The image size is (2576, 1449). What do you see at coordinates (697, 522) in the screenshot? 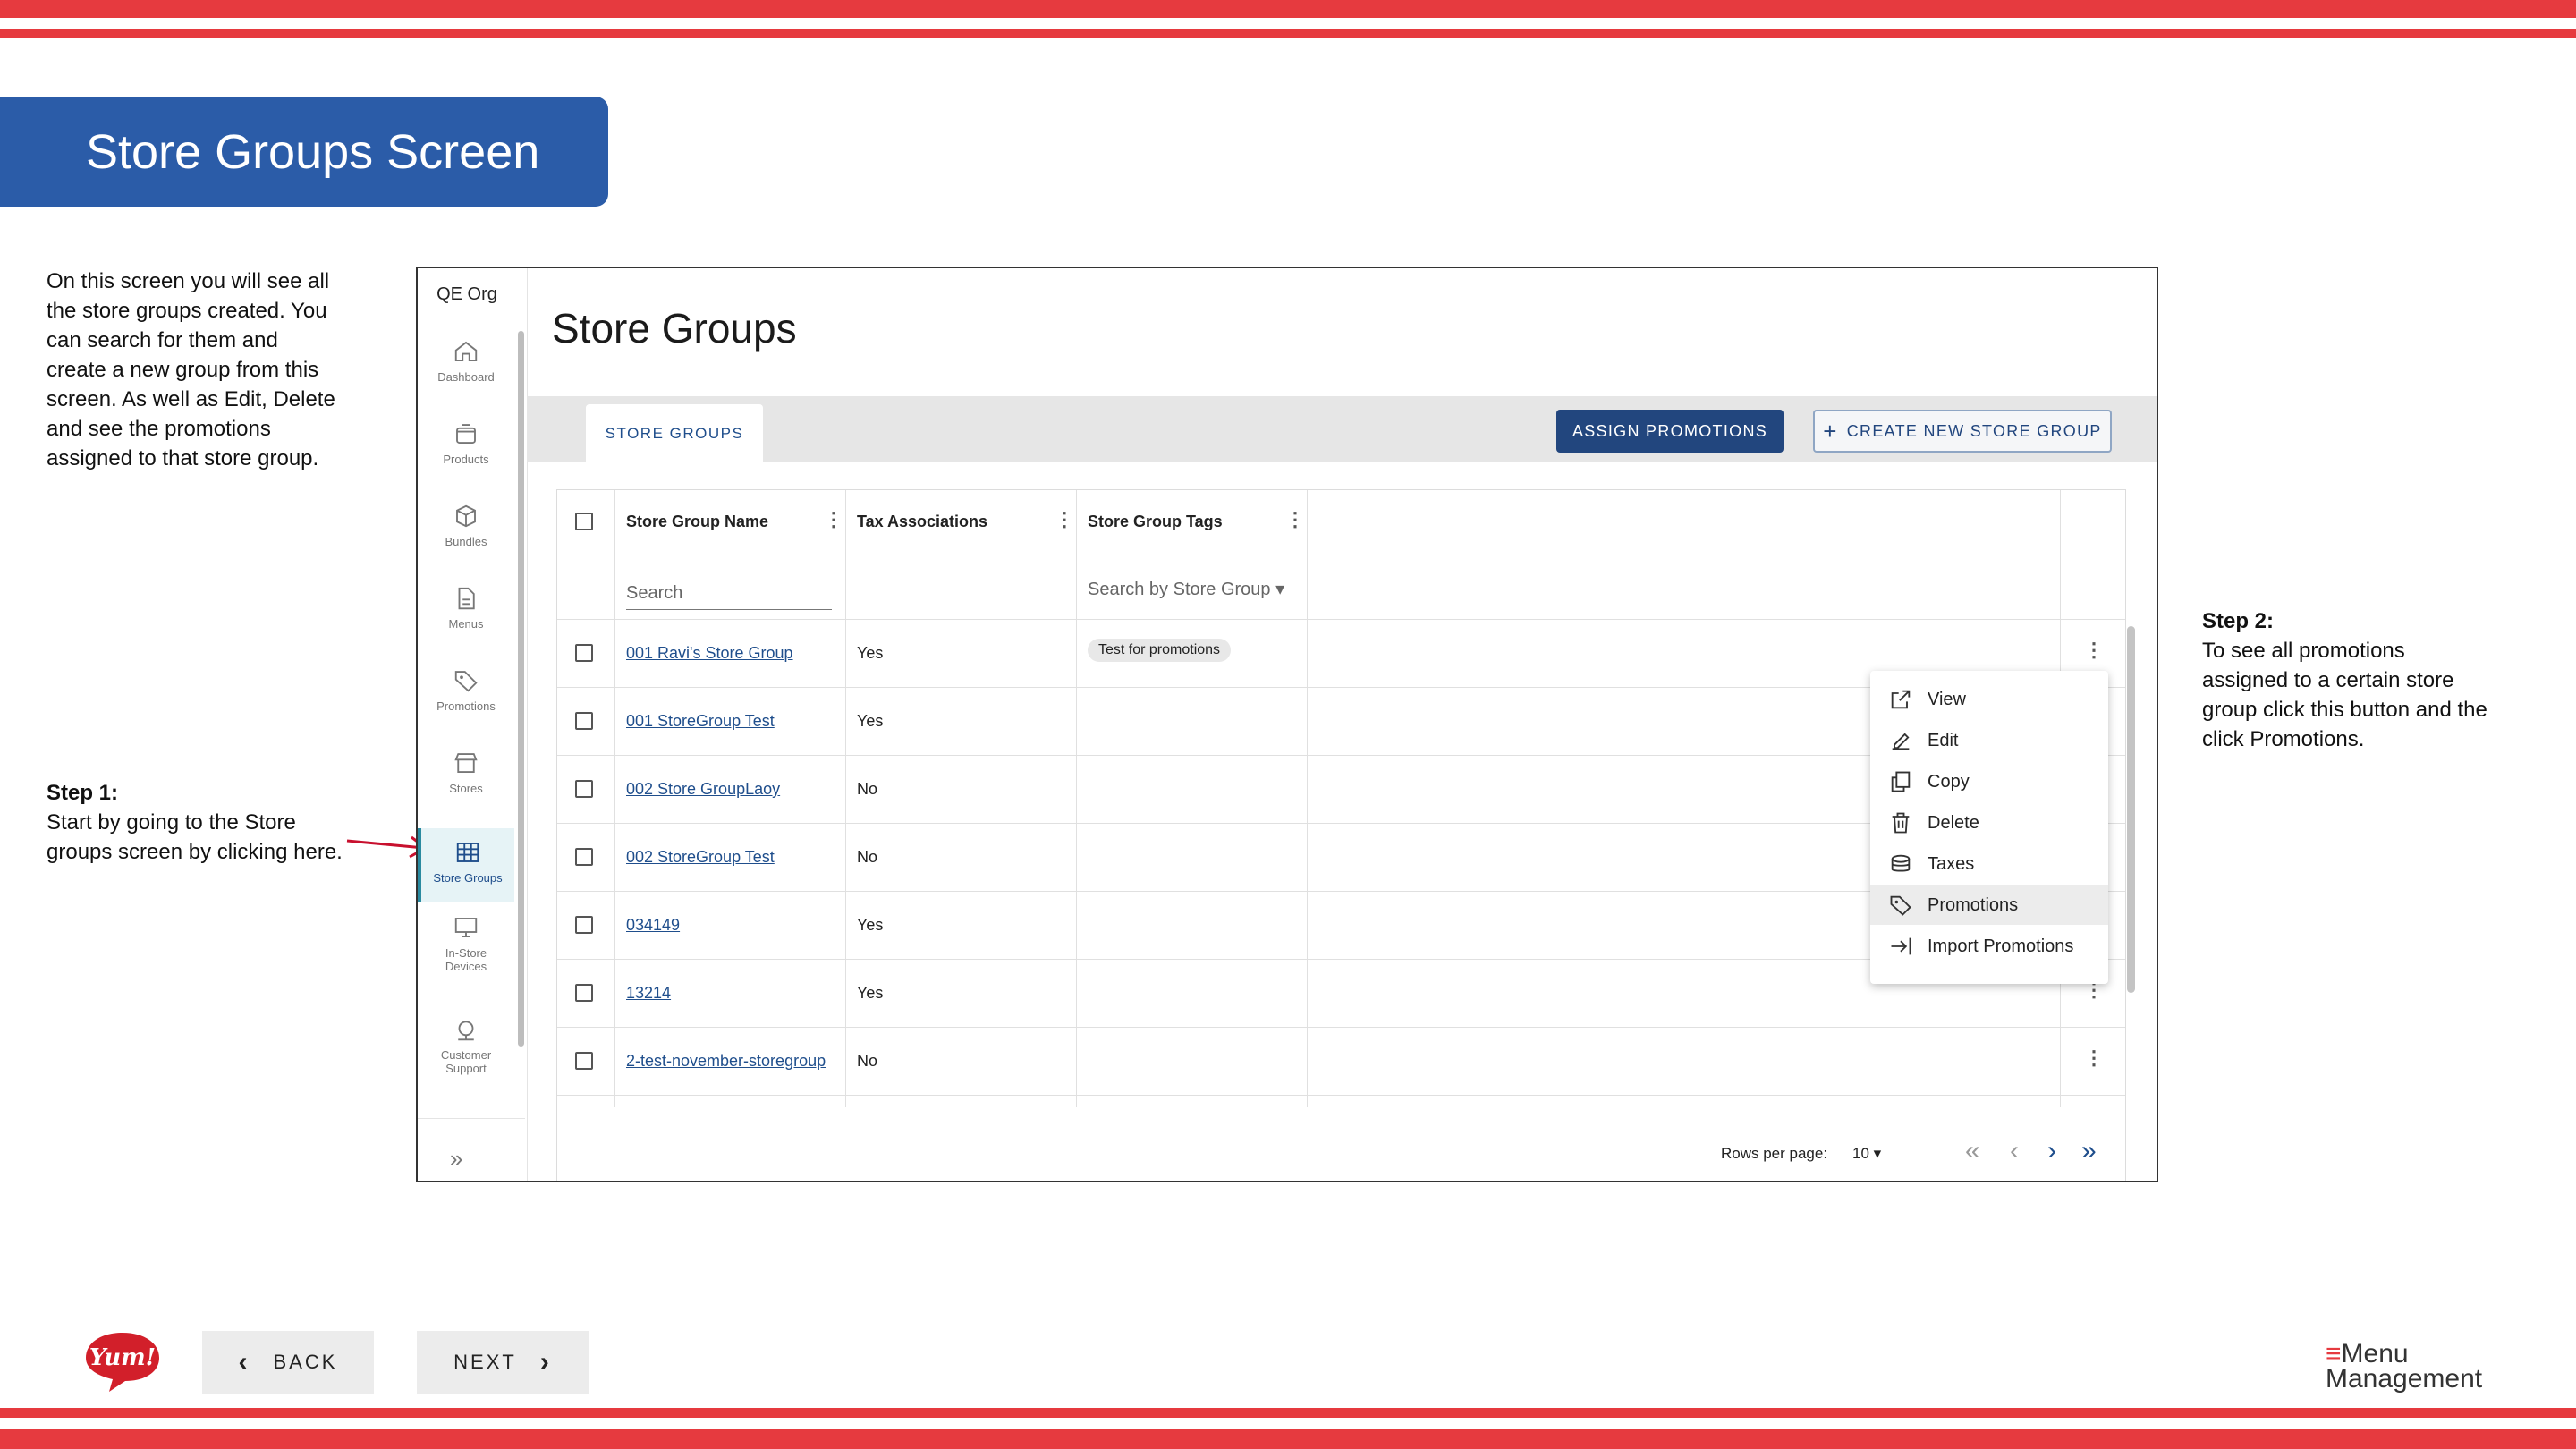
I see `column-header-name: Store Group Name` at bounding box center [697, 522].